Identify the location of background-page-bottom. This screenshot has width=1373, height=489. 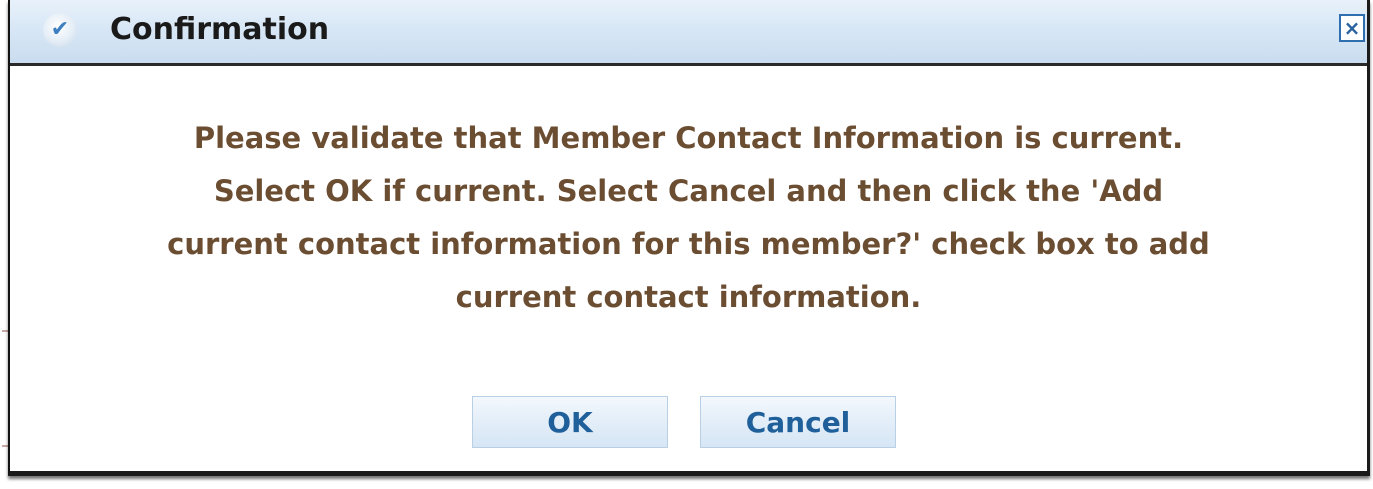
(686, 483).